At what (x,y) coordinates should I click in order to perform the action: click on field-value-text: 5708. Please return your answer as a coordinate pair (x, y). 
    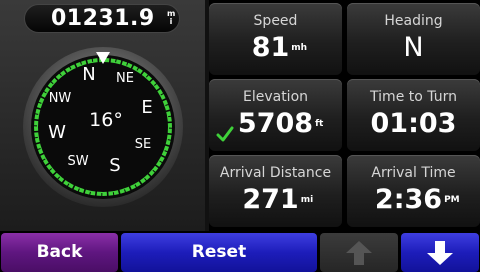
    Looking at the image, I should click on (275, 123).